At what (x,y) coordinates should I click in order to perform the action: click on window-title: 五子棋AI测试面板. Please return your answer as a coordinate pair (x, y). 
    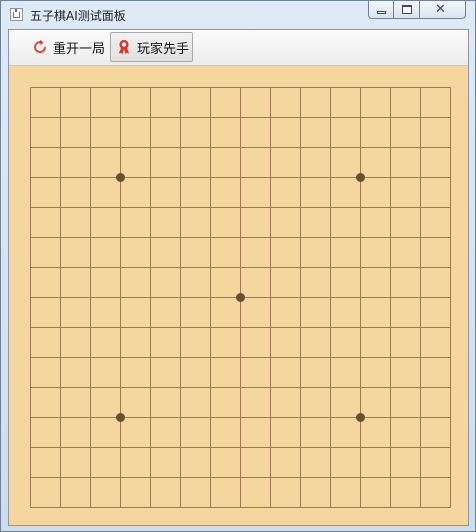
    Looking at the image, I should click on (78, 16).